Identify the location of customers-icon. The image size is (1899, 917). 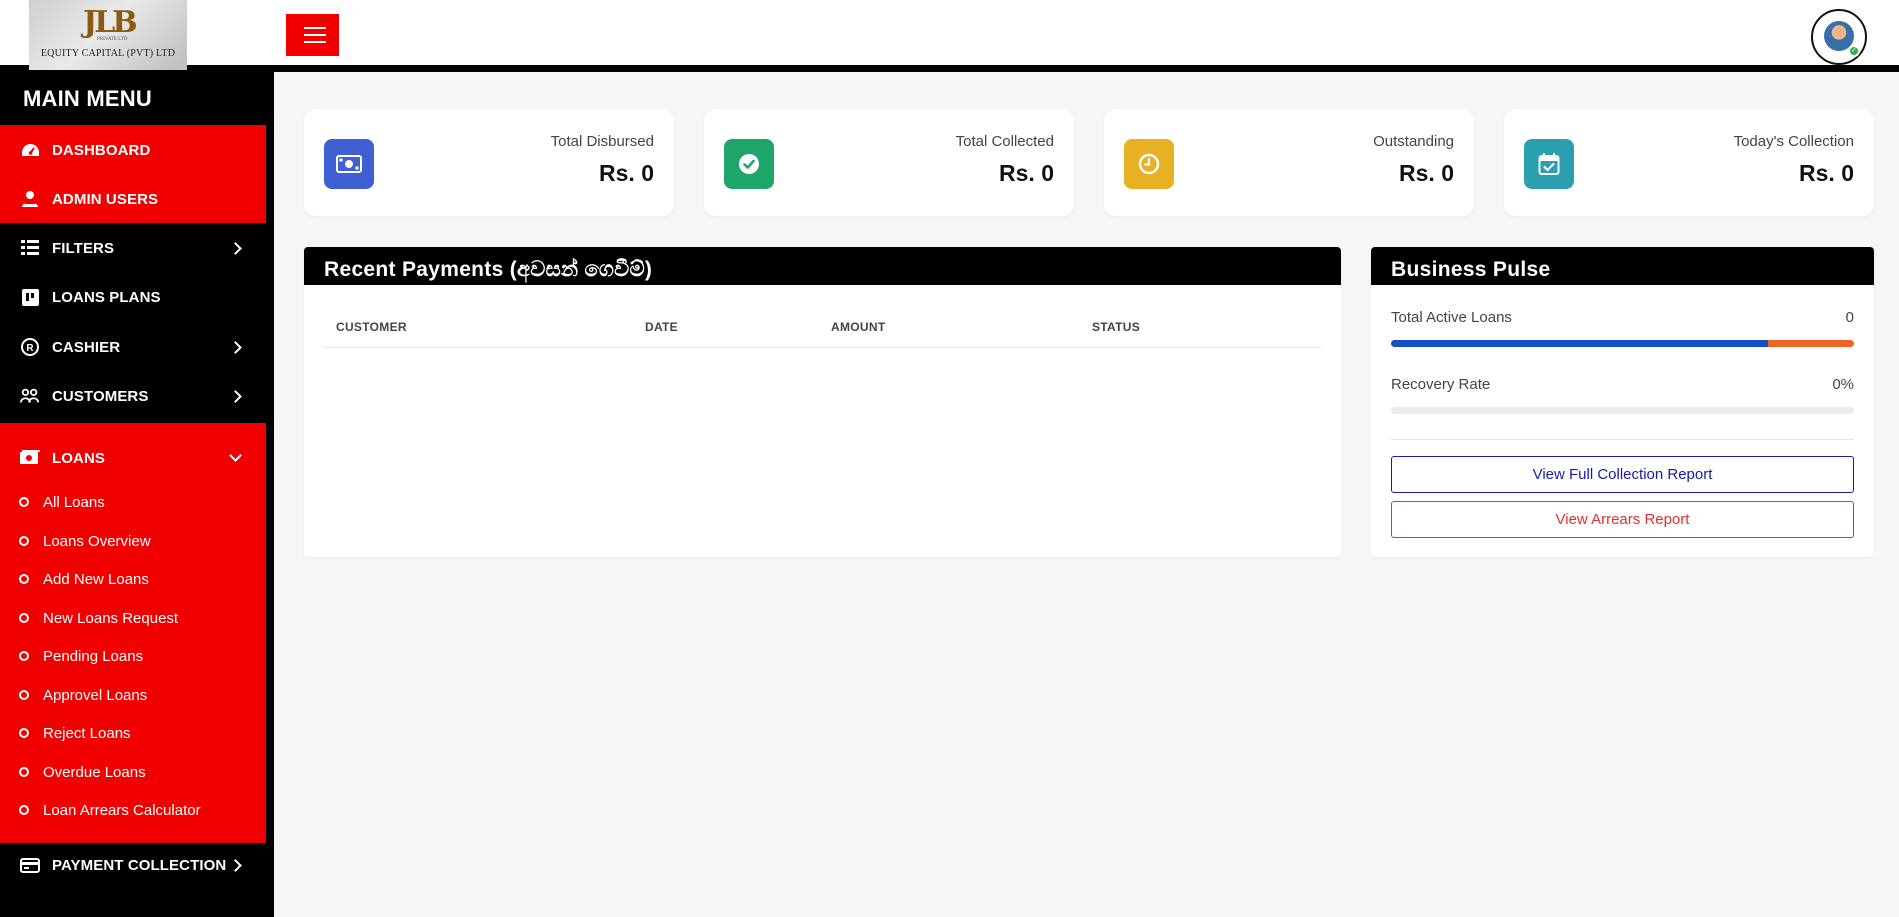
(30, 396).